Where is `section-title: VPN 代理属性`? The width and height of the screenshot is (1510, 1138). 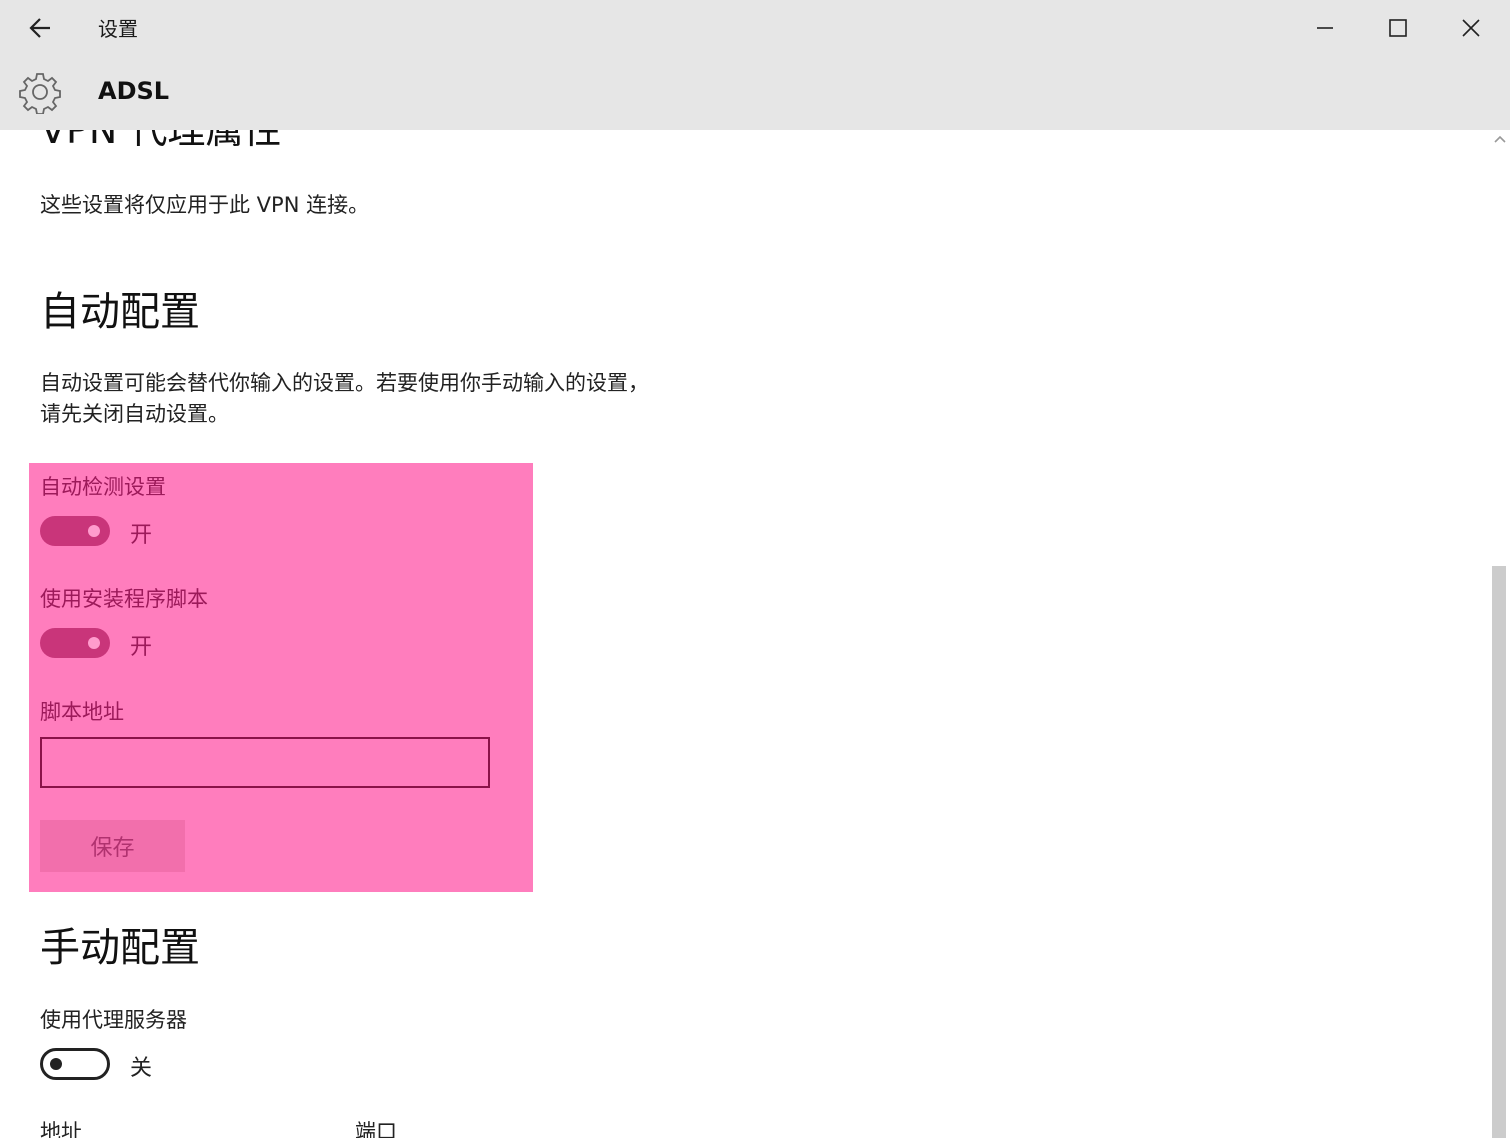
section-title: VPN 代理属性 is located at coordinates (161, 141).